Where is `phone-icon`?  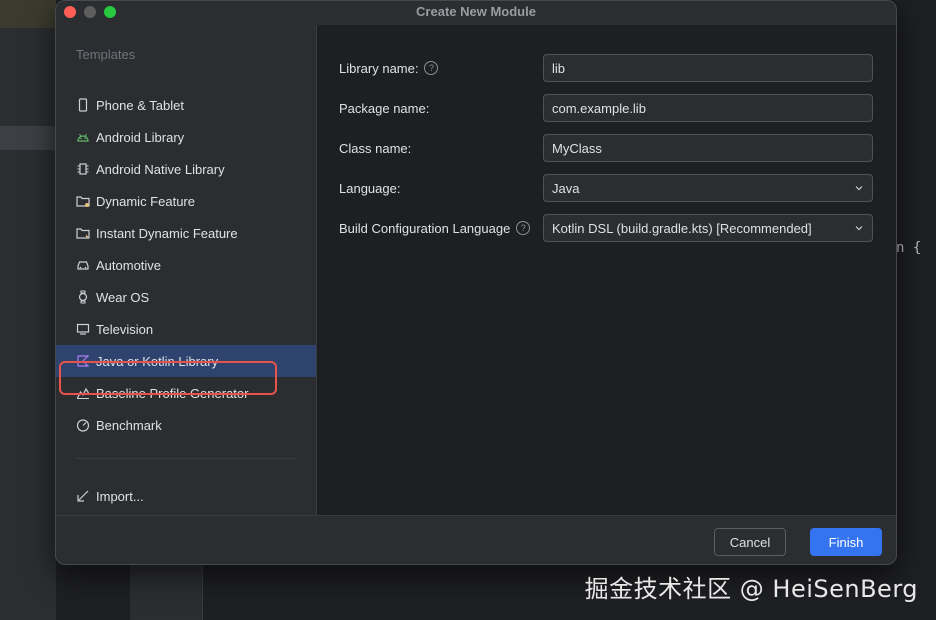
phone-icon is located at coordinates (83, 105).